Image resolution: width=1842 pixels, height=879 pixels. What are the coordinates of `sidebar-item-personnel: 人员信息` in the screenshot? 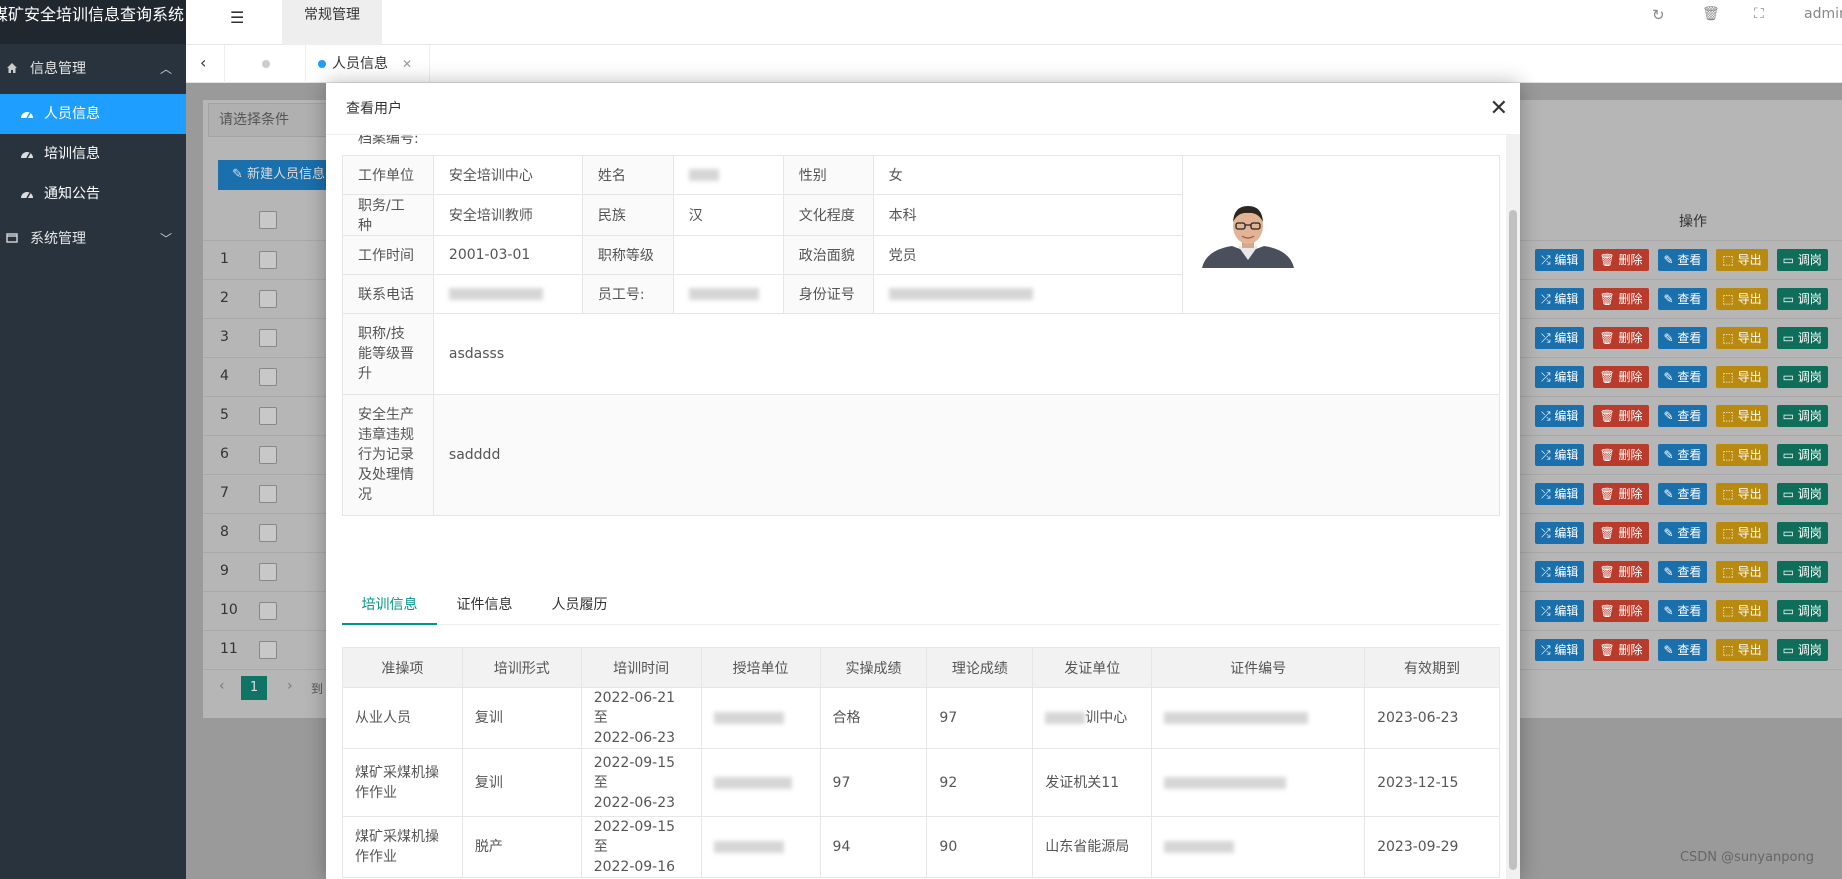 It's located at (93, 114).